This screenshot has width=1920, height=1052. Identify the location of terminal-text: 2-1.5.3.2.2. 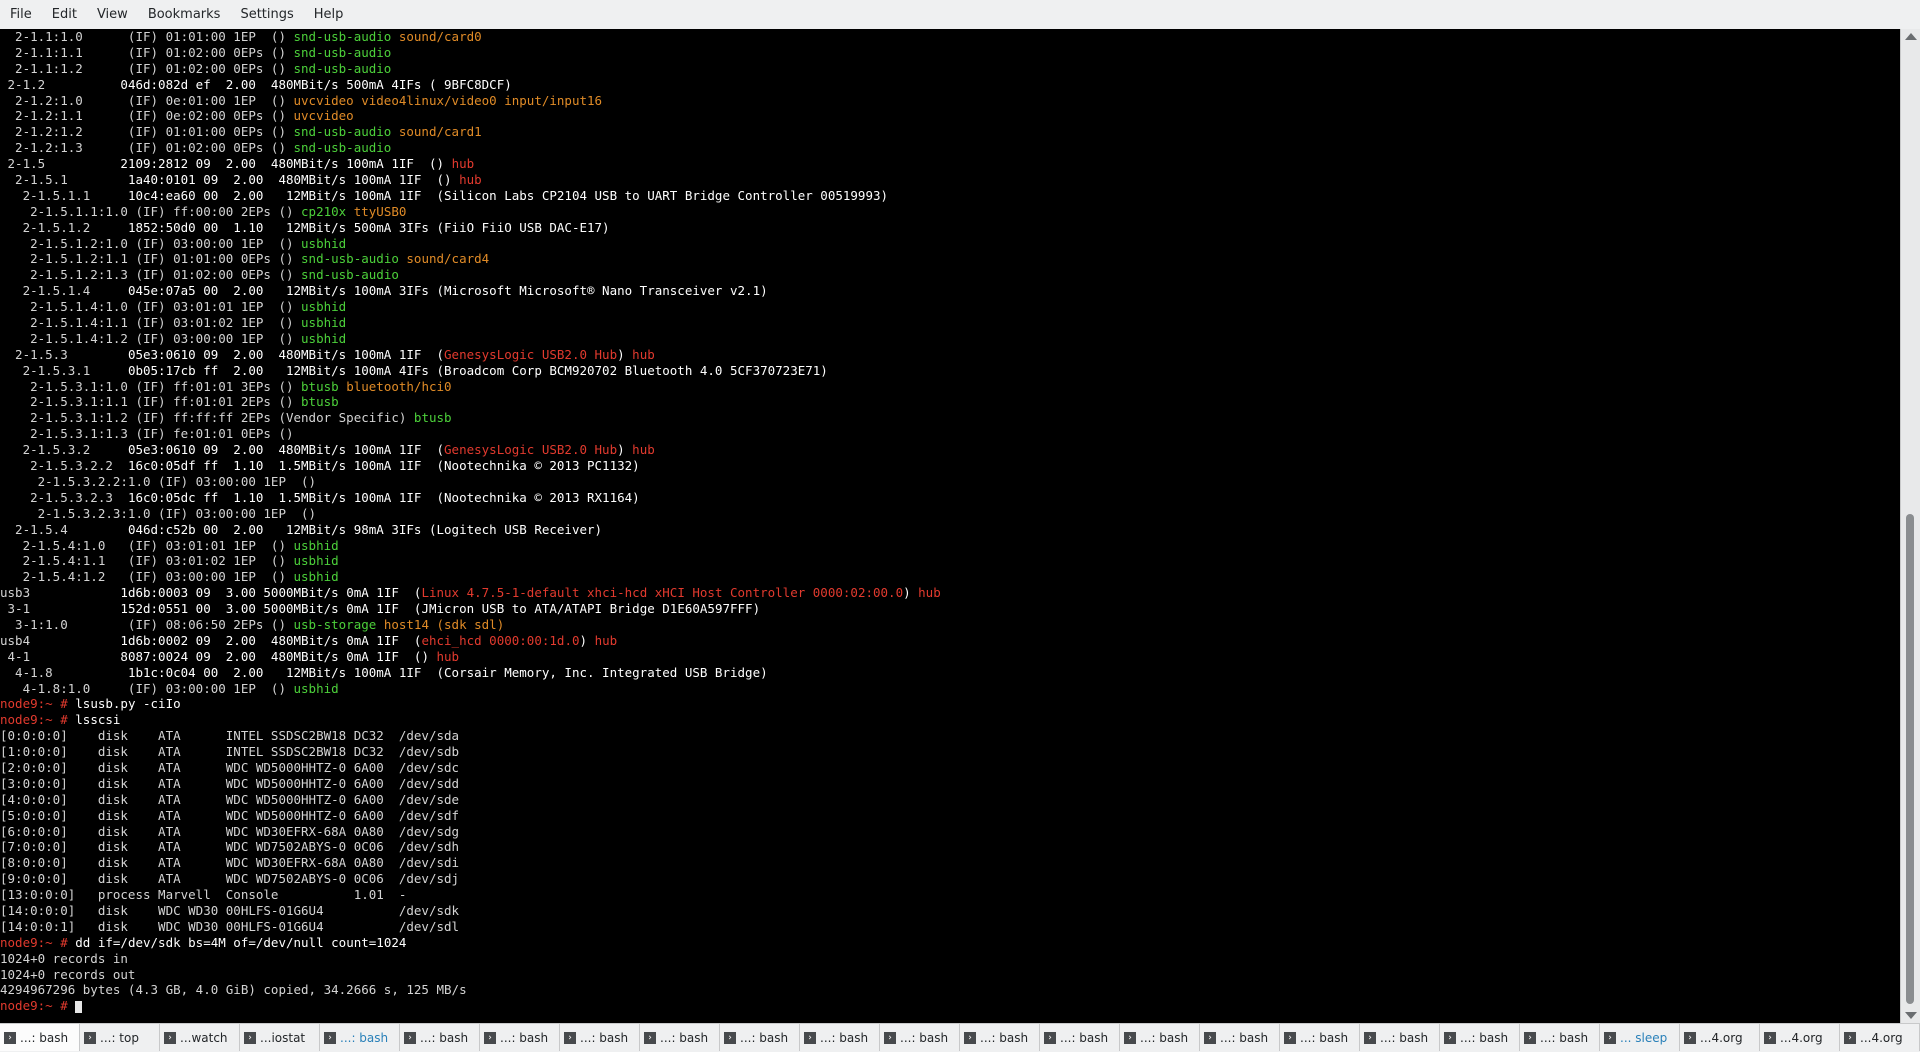
(64, 466).